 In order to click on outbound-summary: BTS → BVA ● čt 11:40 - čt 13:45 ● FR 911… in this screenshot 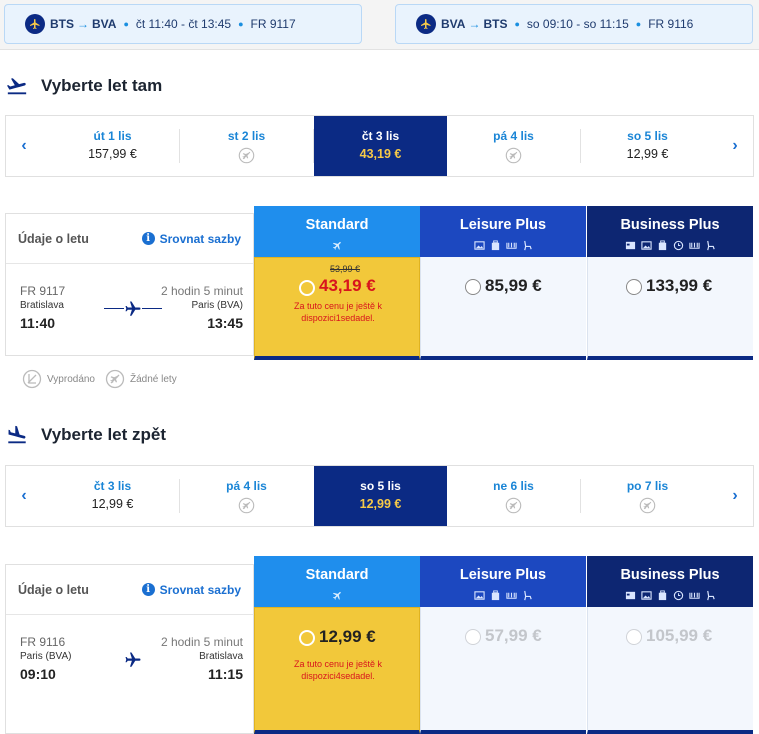, I will do `click(183, 24)`.